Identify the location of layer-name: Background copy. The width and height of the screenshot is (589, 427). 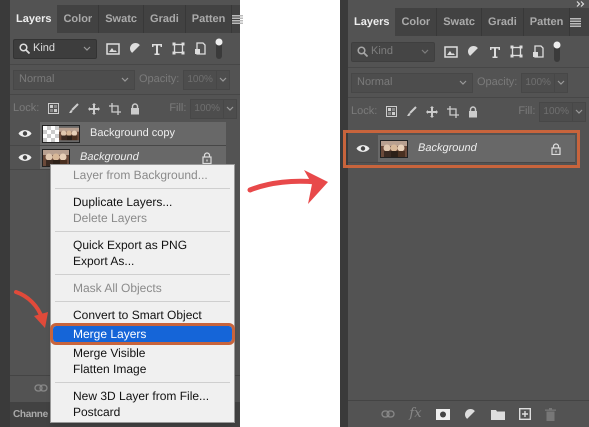
(133, 134).